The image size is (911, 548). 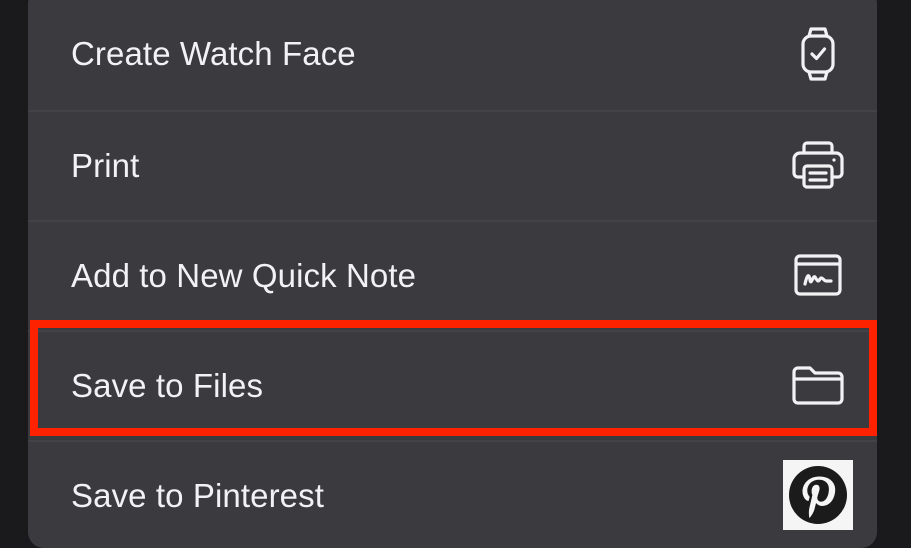 What do you see at coordinates (818, 54) in the screenshot?
I see `watch-icon` at bounding box center [818, 54].